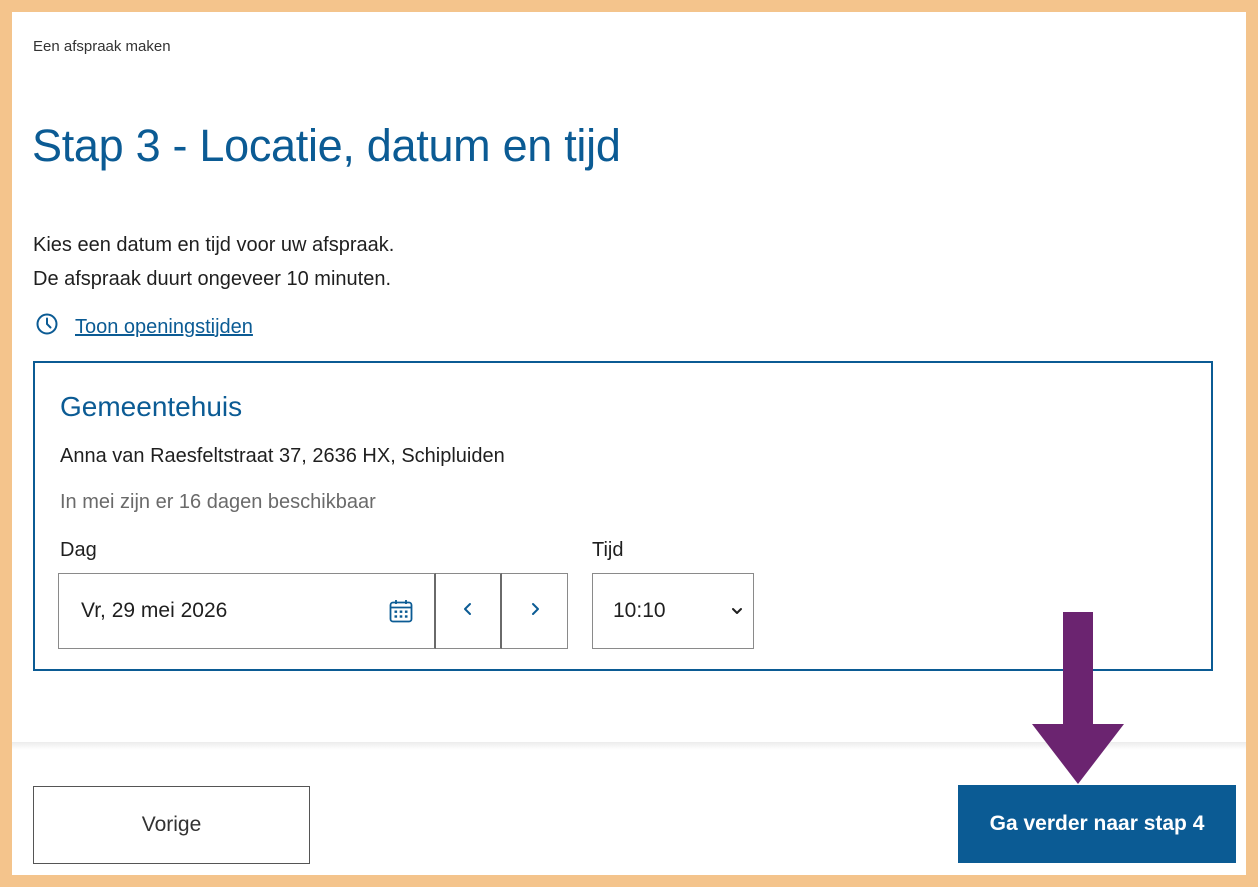 This screenshot has height=887, width=1258. I want to click on chevron-down-icon, so click(737, 611).